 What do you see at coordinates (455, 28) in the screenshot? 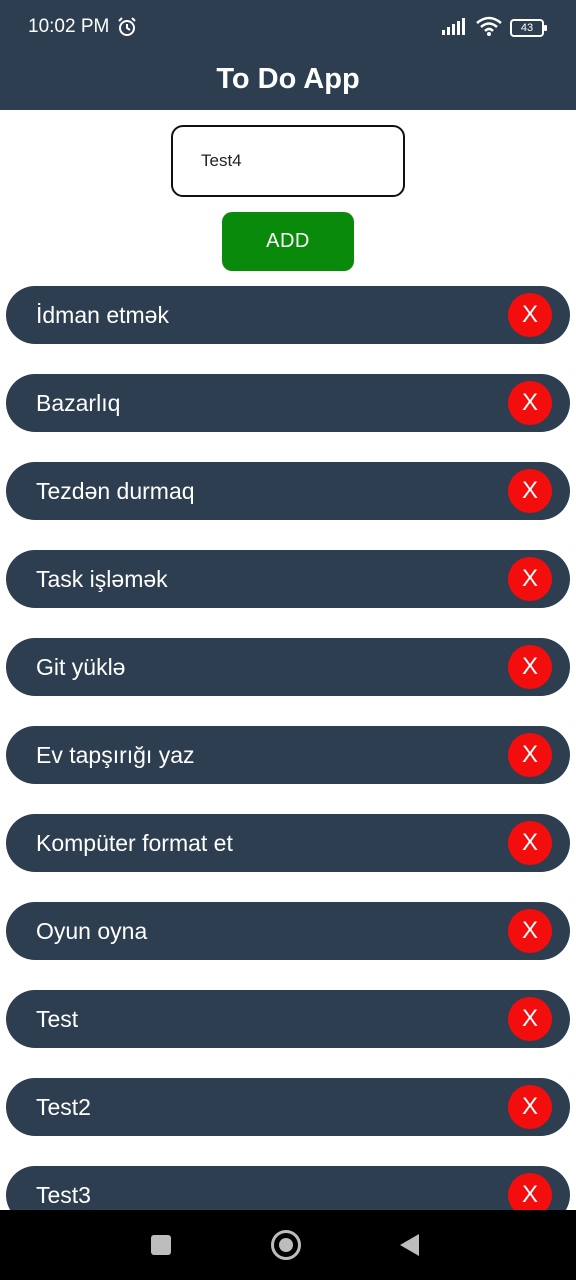
I see `signal-icon` at bounding box center [455, 28].